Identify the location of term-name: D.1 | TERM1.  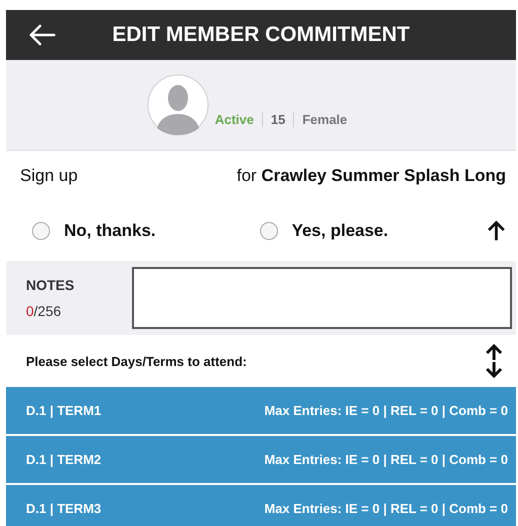
(64, 410).